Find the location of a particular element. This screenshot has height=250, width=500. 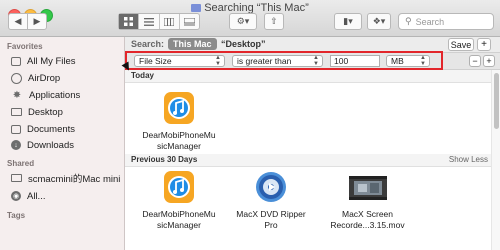

file-item-dearmobi-today: DearMobiPhoneMu sicManager is located at coordinates (179, 120).